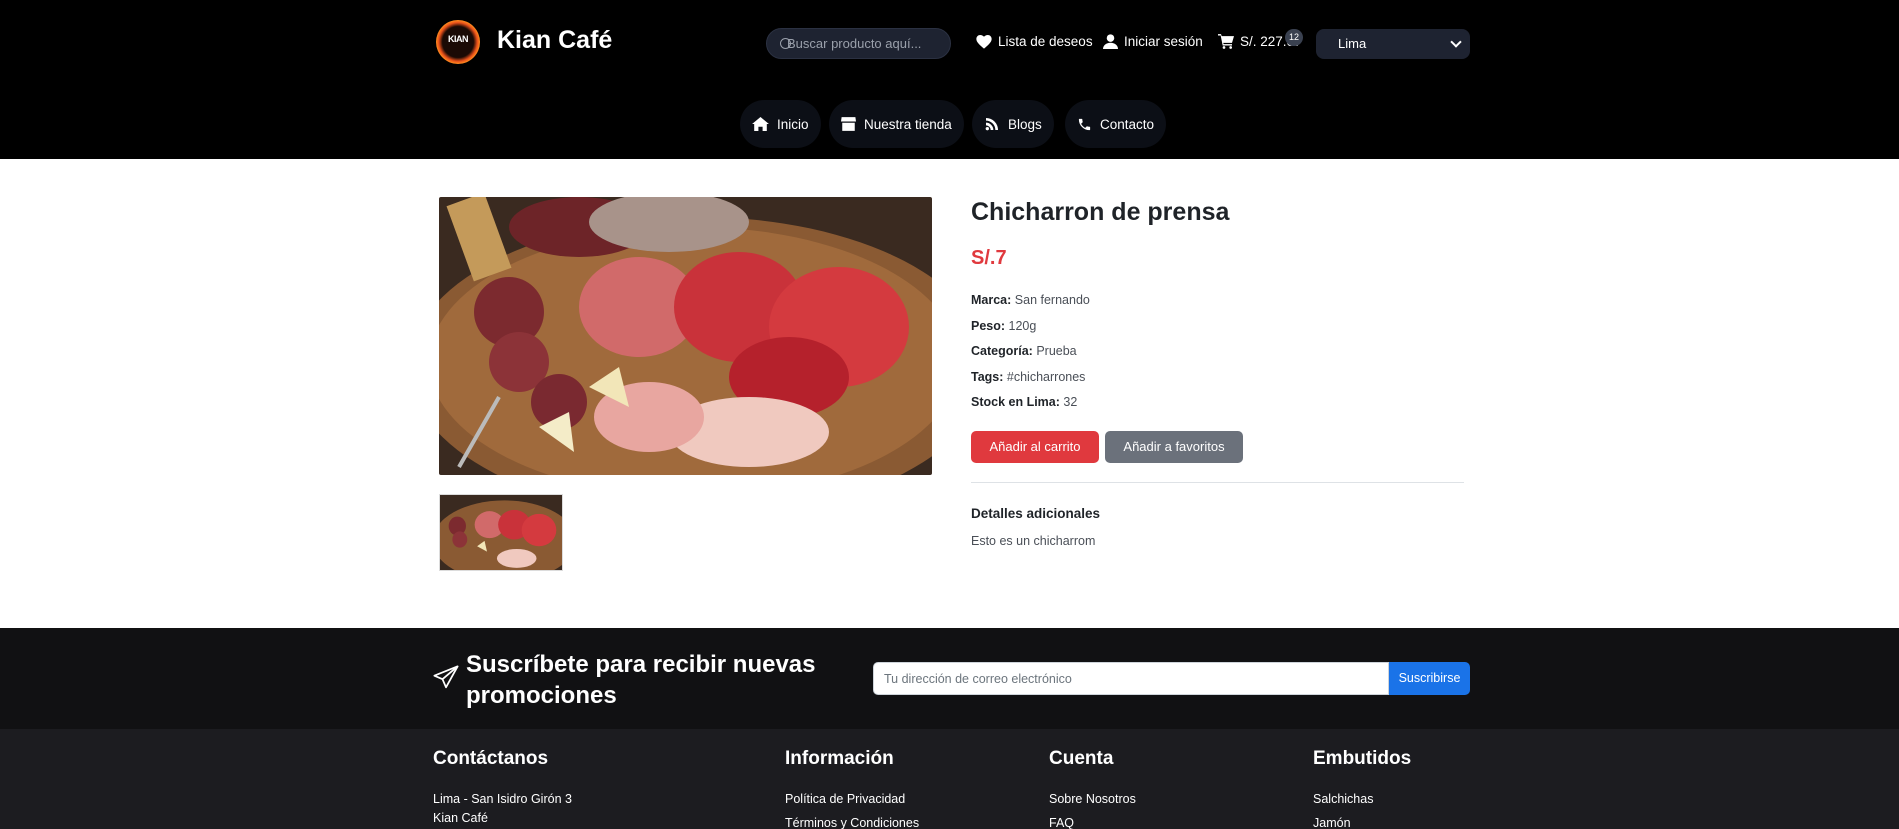 The height and width of the screenshot is (829, 1899). Describe the element at coordinates (1332, 822) in the screenshot. I see `footer-link-jamon: Jamón` at that location.